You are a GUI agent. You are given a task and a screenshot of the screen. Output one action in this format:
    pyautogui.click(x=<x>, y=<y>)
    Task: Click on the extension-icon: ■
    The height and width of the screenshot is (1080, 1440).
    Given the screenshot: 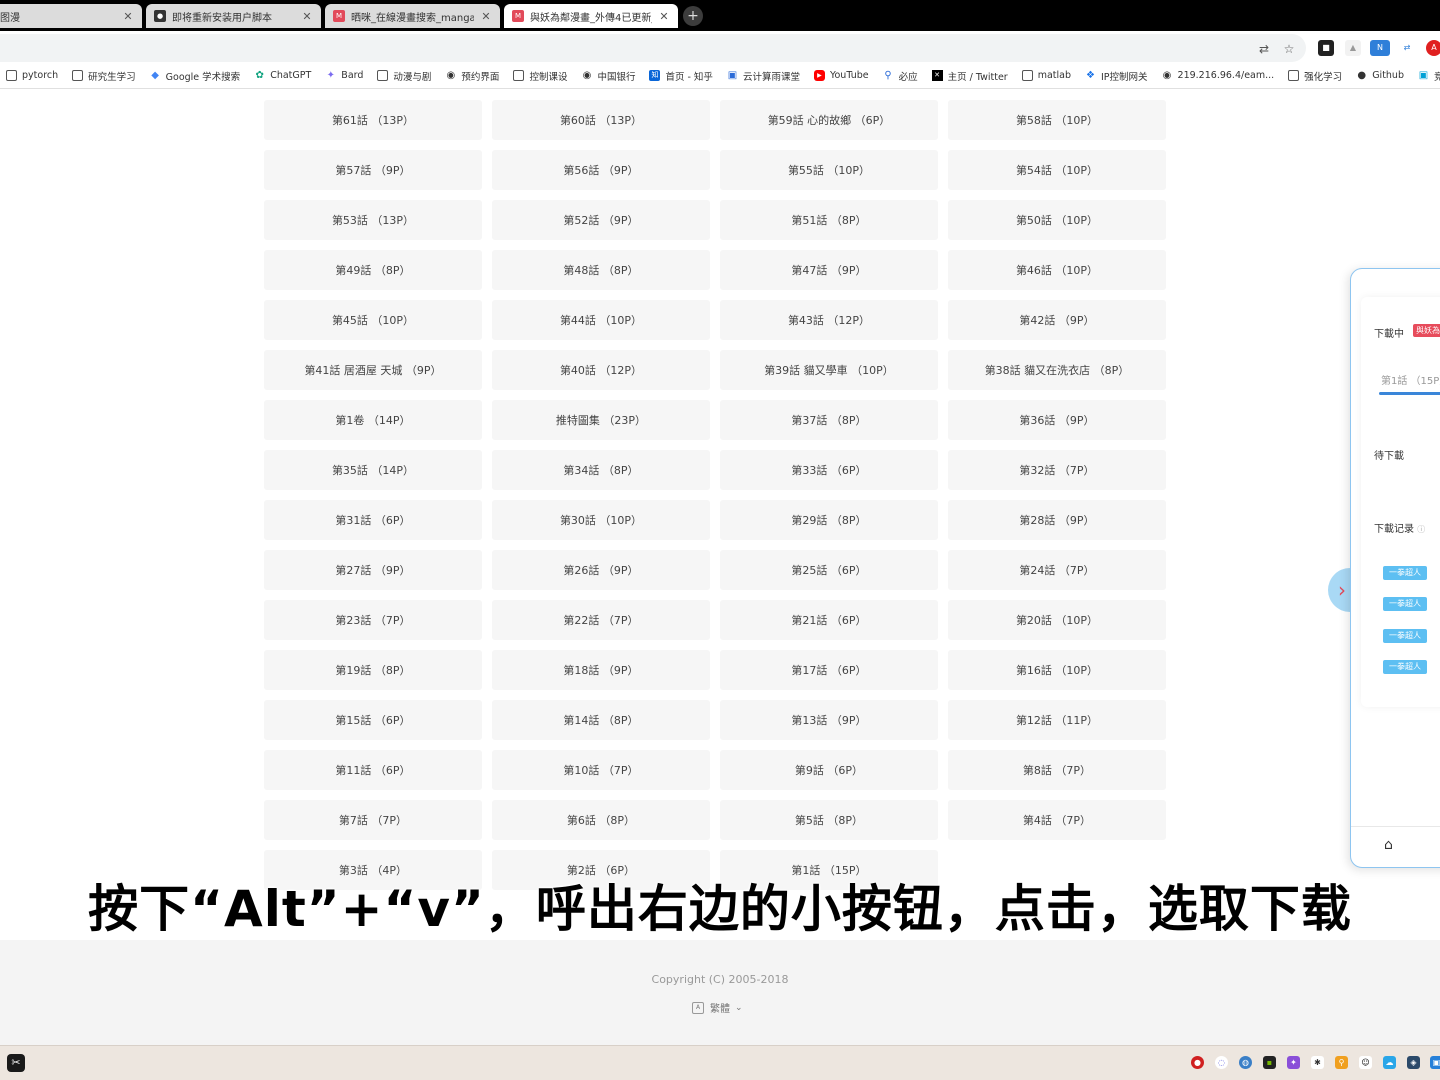 What is the action you would take?
    pyautogui.click(x=1326, y=48)
    